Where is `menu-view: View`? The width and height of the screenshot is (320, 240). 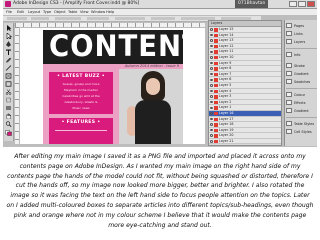
menu-view: View is located at coordinates (84, 12).